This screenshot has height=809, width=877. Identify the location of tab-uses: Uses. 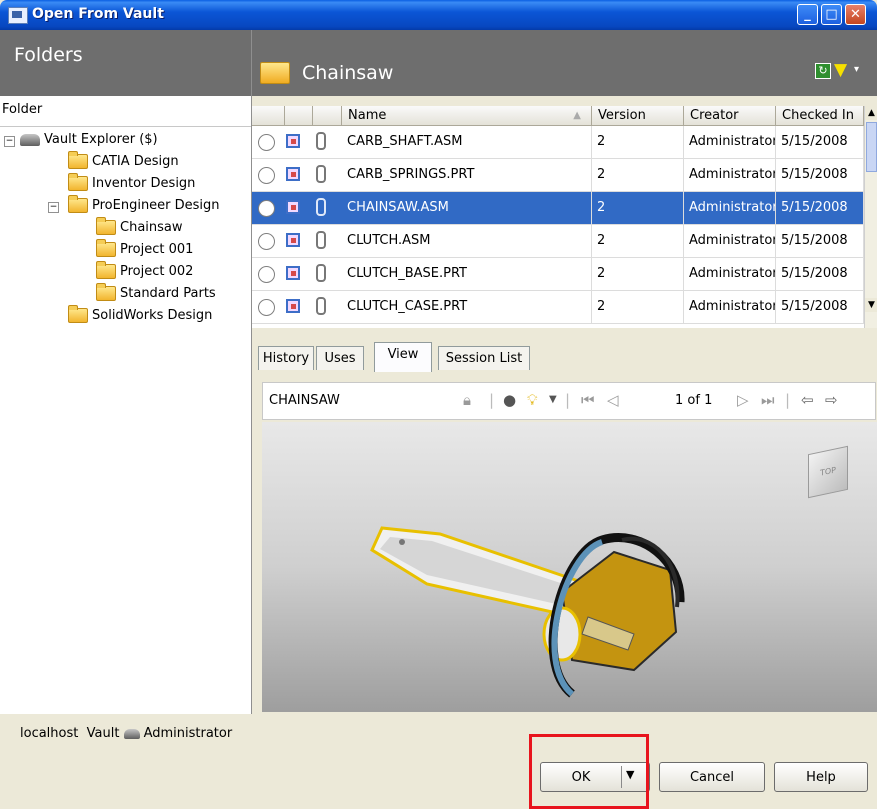
(340, 358).